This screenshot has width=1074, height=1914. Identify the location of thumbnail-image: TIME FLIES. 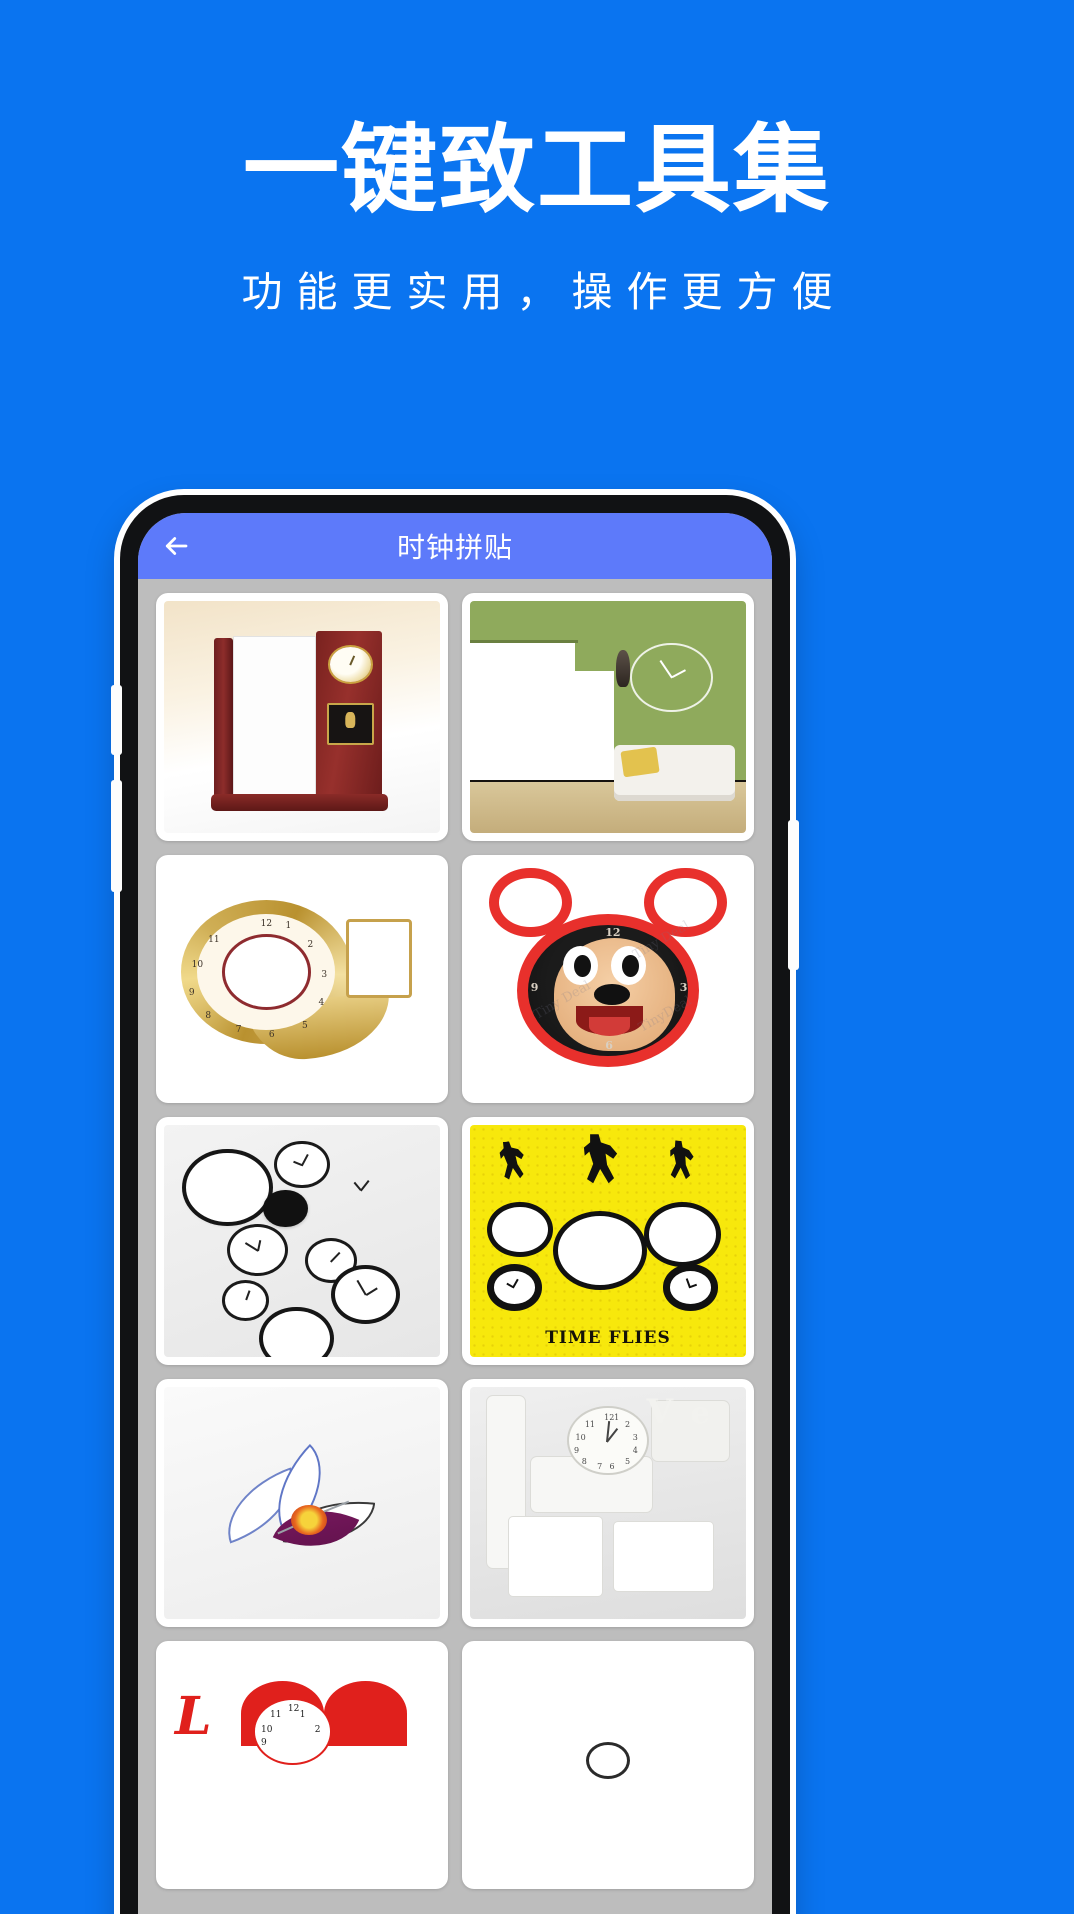
(608, 1241).